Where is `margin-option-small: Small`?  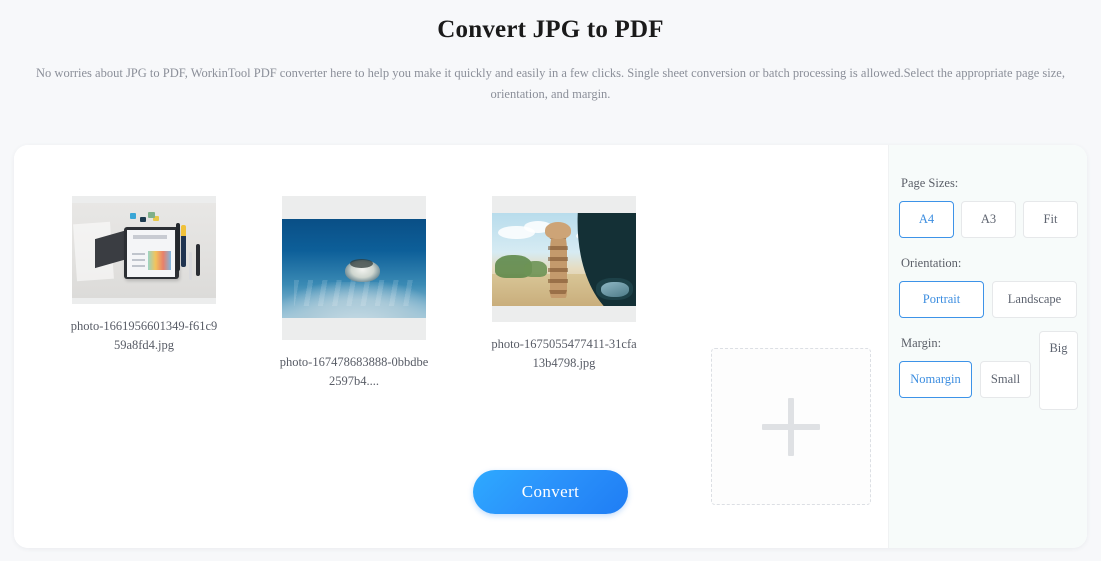
margin-option-small: Small is located at coordinates (1005, 379).